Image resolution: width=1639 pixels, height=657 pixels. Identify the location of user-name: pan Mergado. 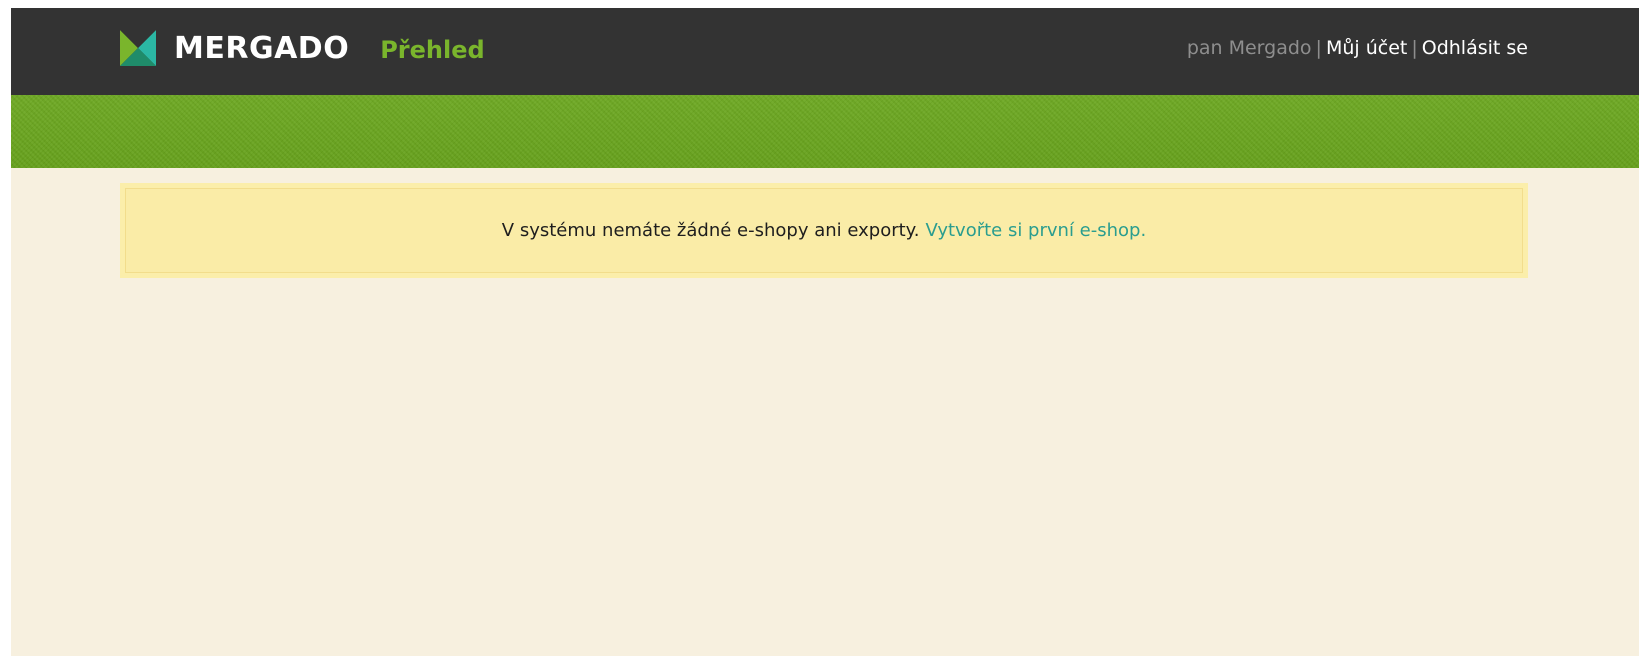
(1249, 48).